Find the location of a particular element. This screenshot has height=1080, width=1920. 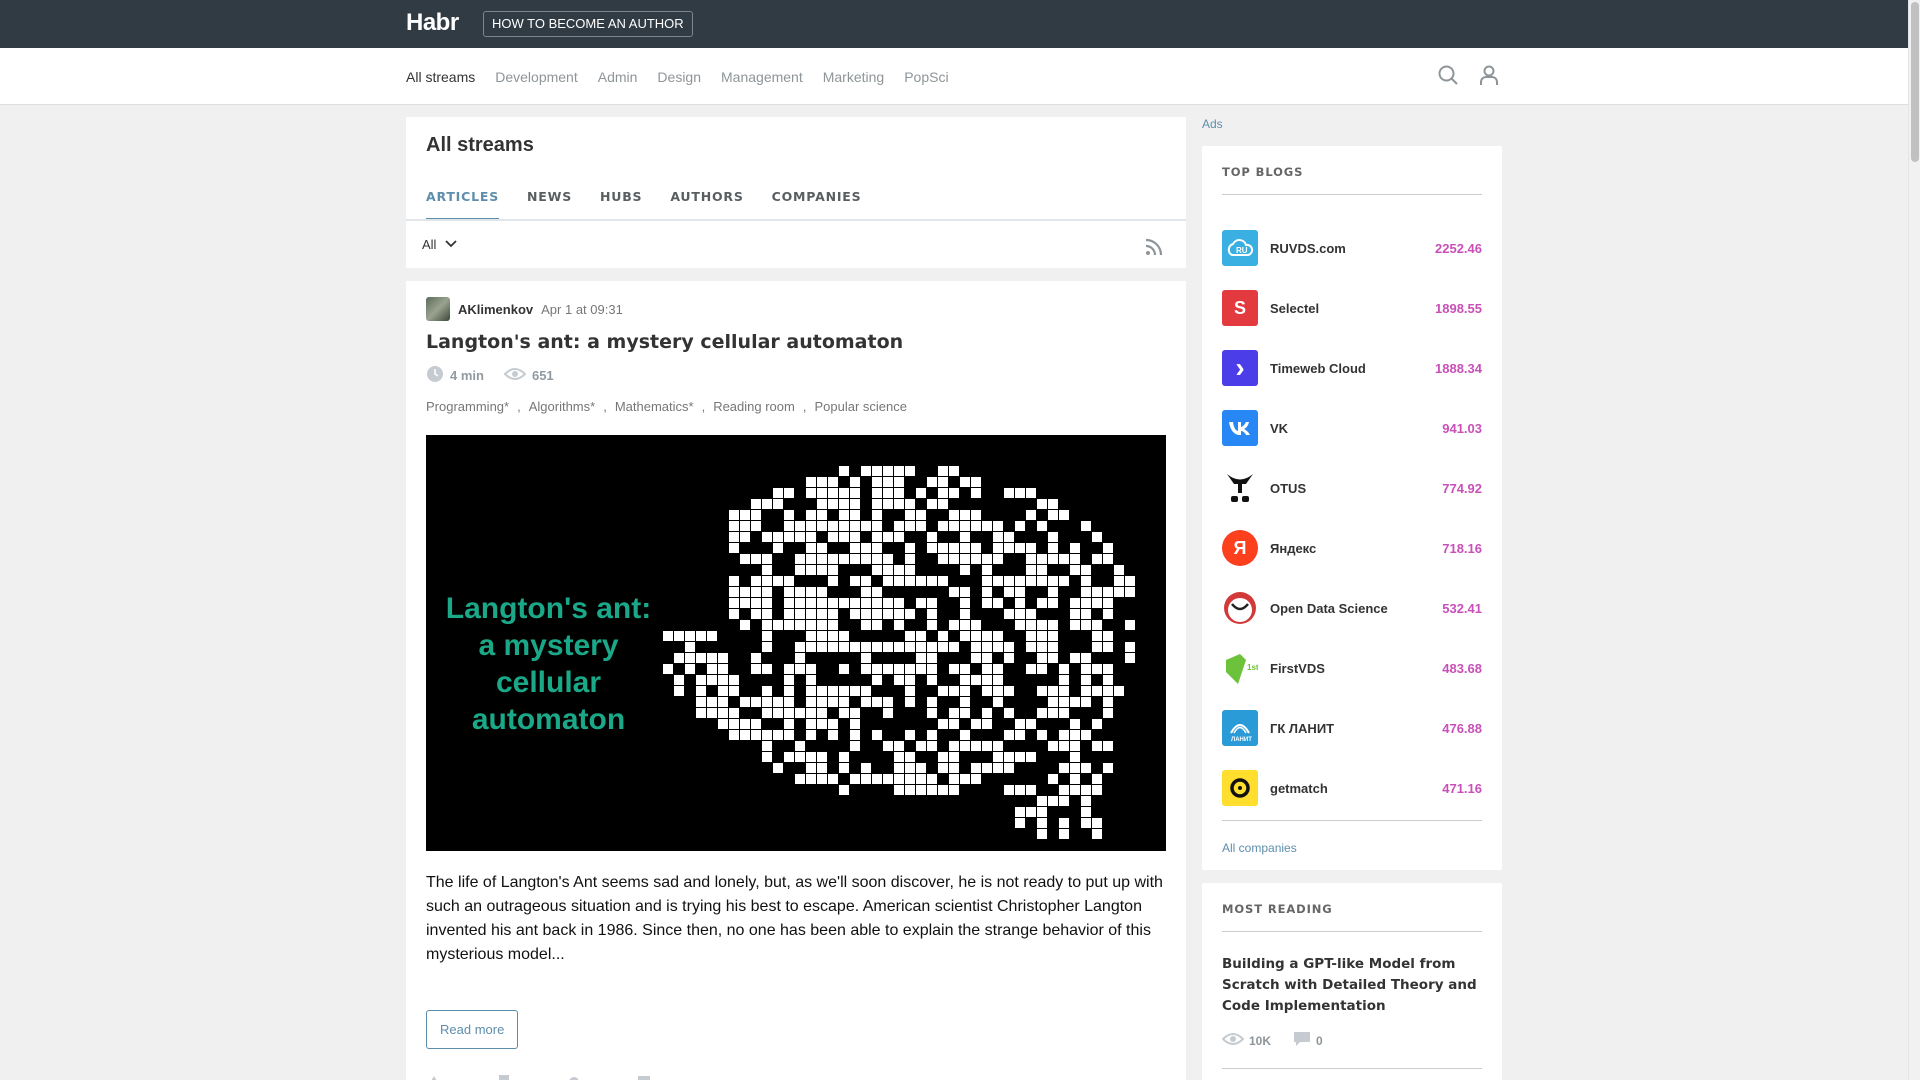

top-blog-item: Я Яндекс 718.16 is located at coordinates (1352, 548).